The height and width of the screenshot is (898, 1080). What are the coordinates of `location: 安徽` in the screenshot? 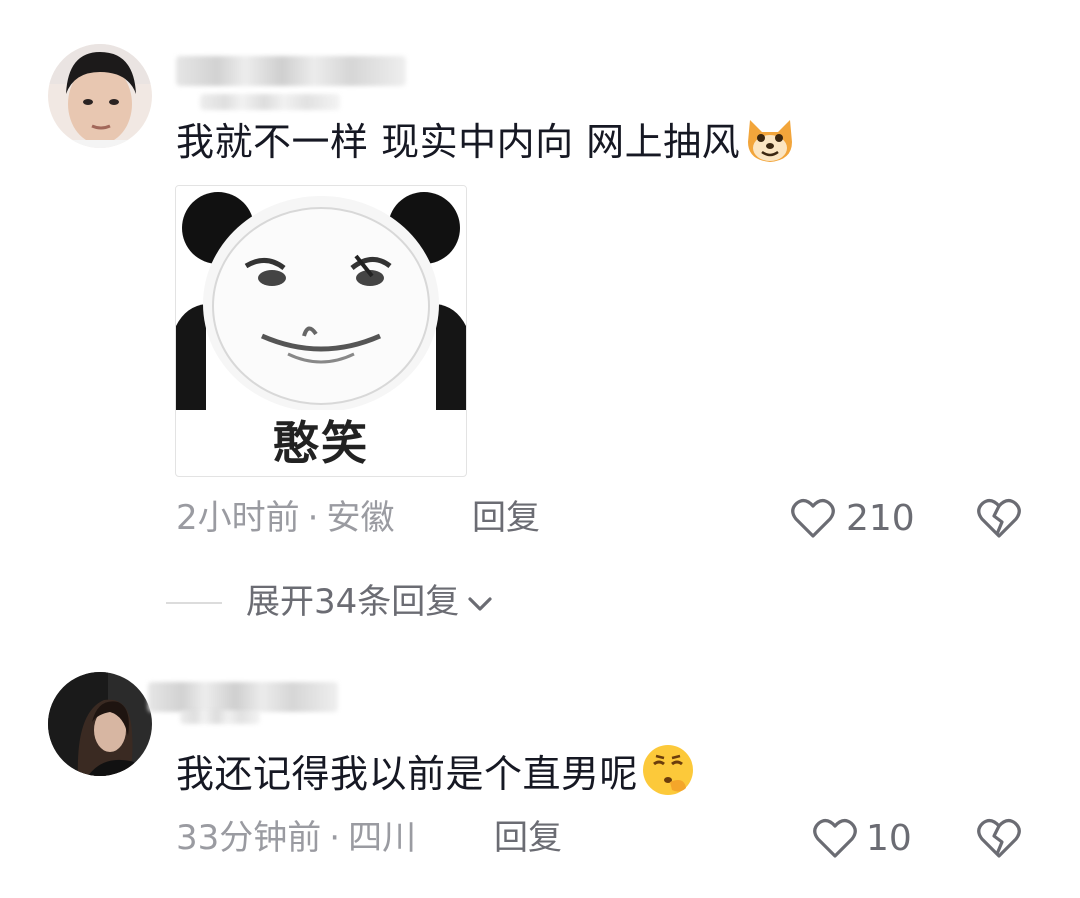 It's located at (360, 518).